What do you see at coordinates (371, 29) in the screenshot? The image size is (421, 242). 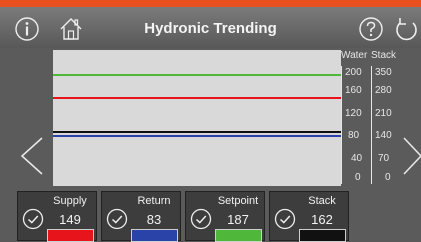 I see `help-icon` at bounding box center [371, 29].